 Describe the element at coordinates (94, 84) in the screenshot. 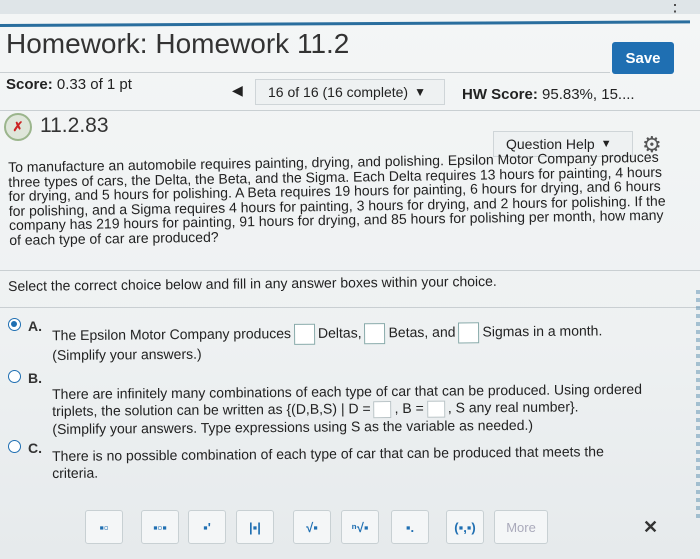

I see `score-value: 0.33 of 1 pt` at that location.